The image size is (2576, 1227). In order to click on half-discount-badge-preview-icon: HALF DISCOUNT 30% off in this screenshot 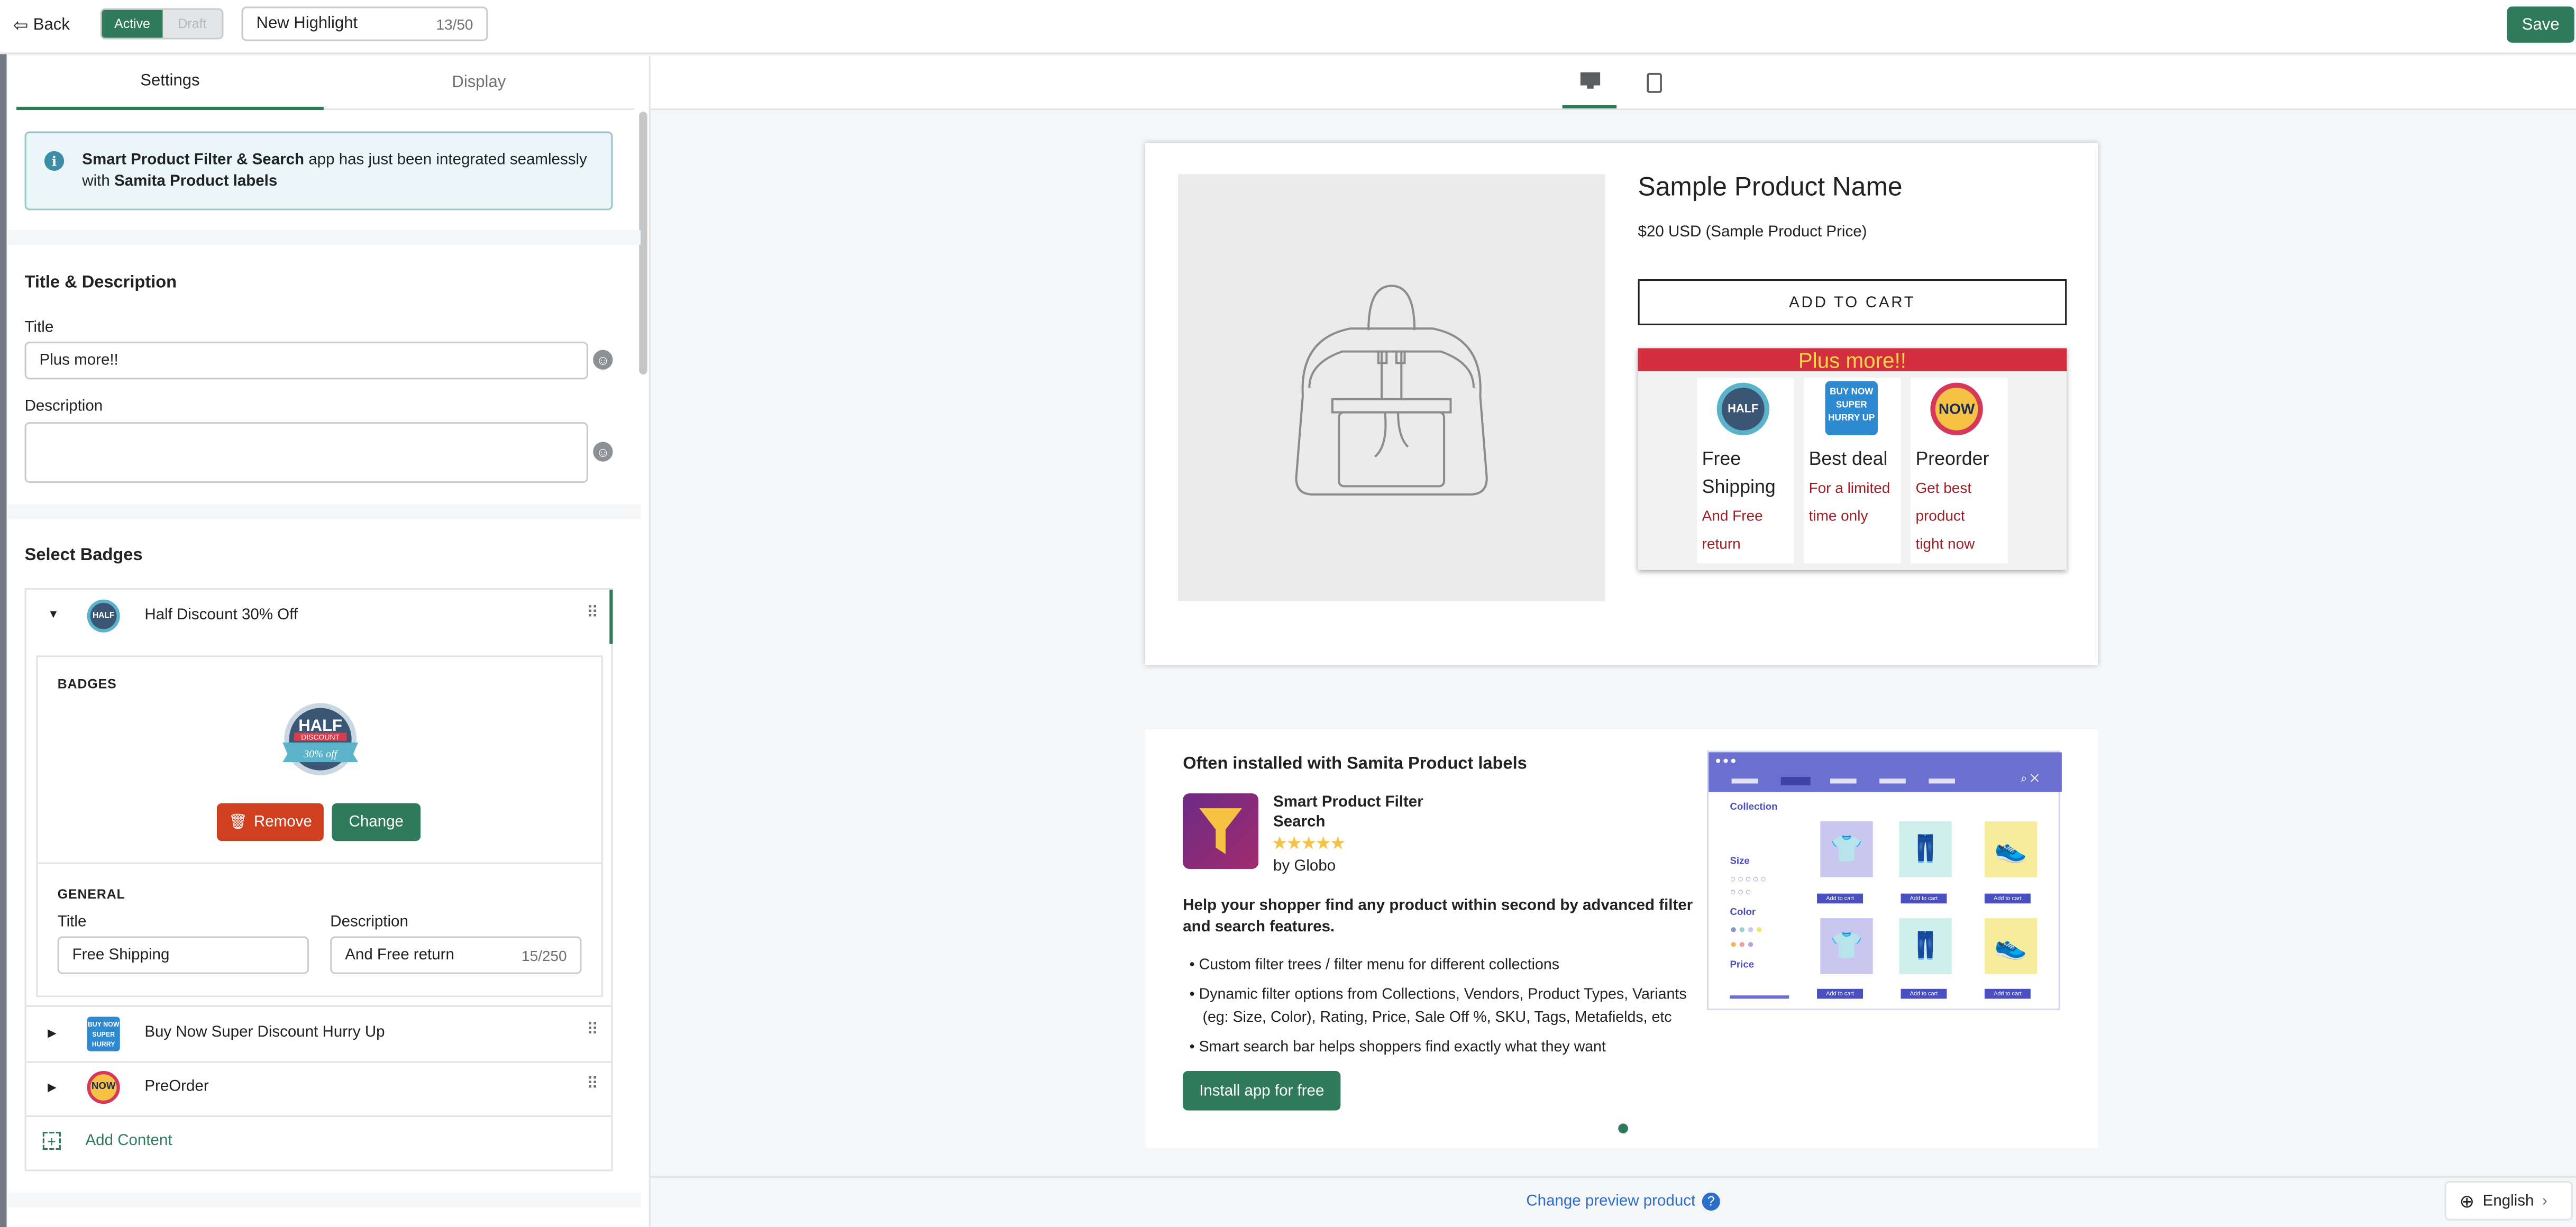, I will do `click(320, 741)`.